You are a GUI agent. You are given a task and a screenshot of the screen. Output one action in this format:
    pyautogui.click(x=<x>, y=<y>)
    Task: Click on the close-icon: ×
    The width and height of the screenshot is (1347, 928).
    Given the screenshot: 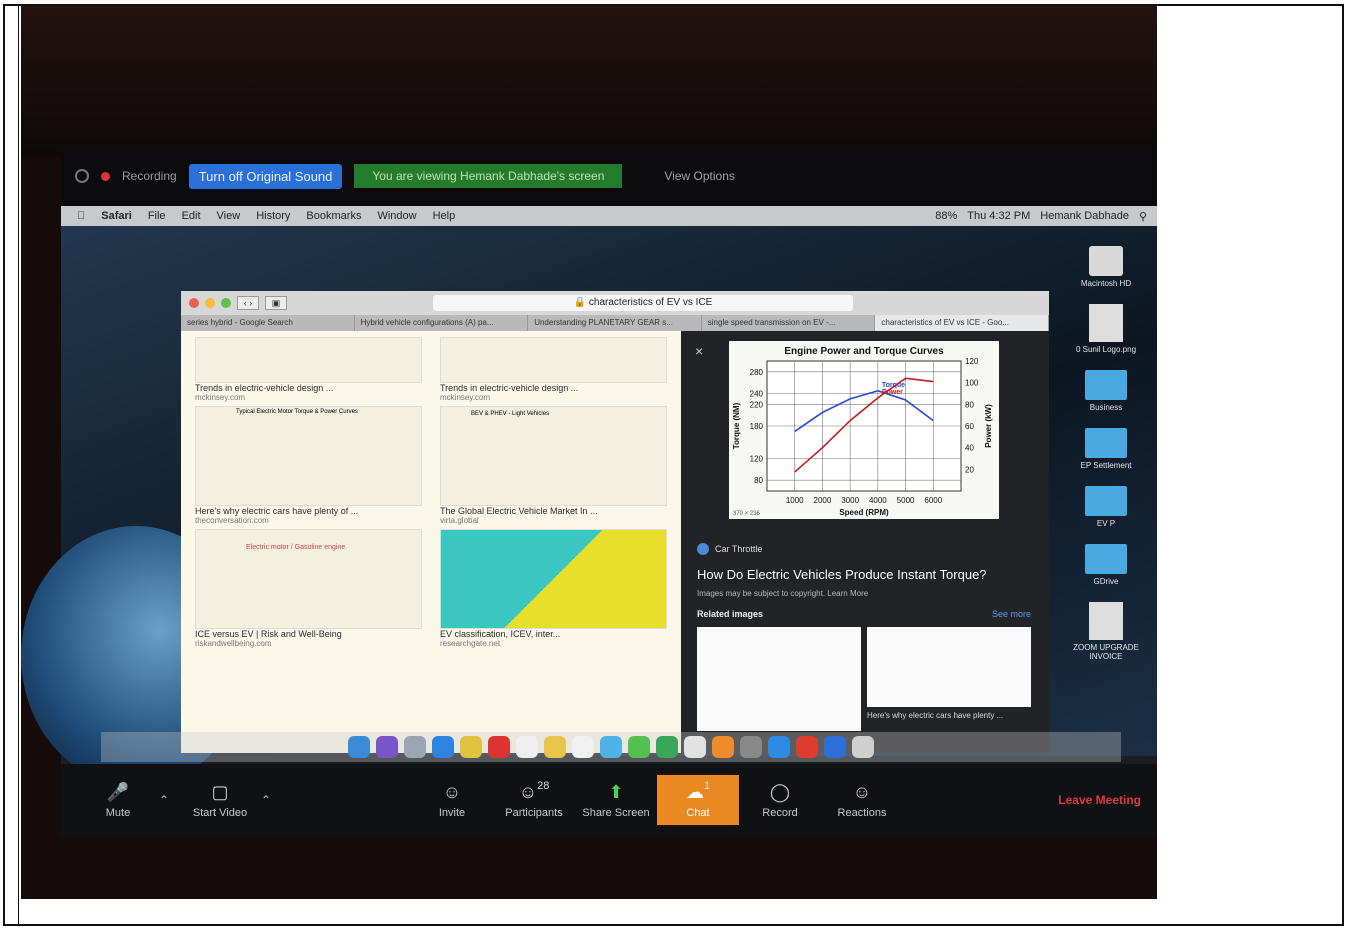 What is the action you would take?
    pyautogui.click(x=699, y=351)
    